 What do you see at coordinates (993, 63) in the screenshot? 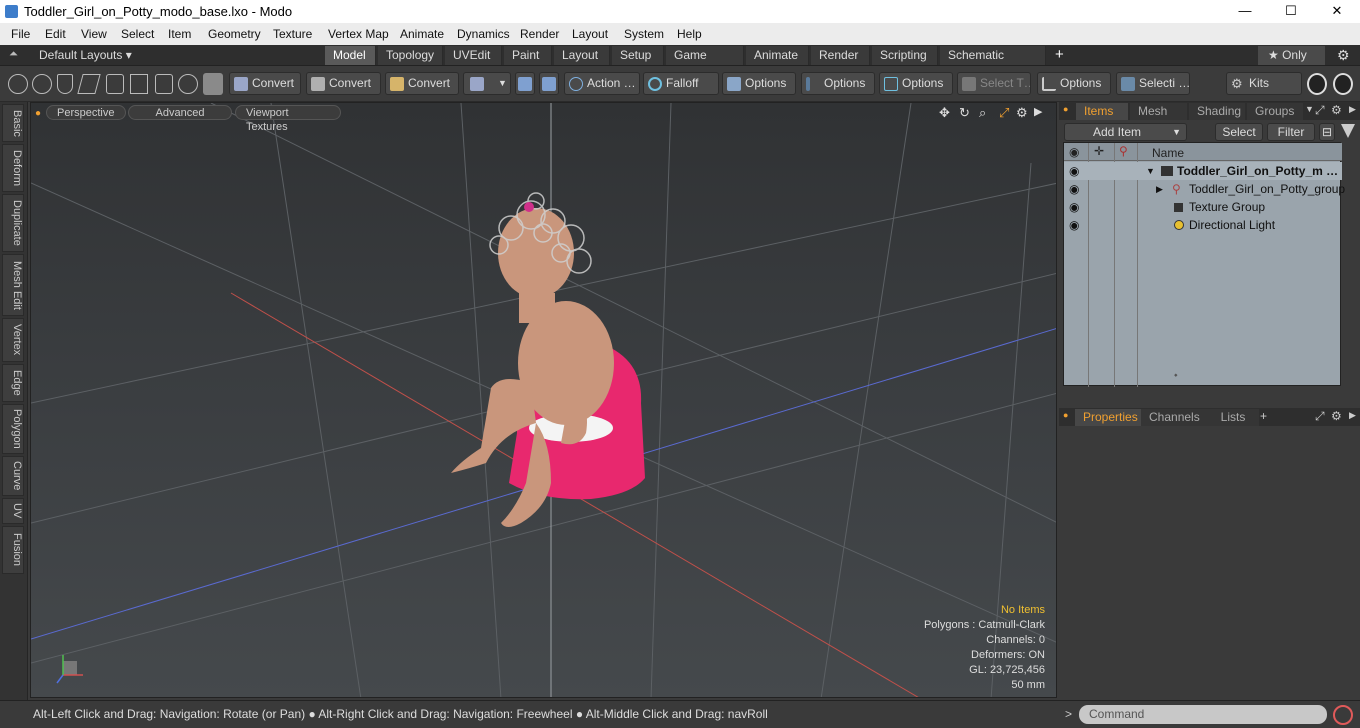
I see `tab-schematic-fusion: Schematic Fusion` at bounding box center [993, 63].